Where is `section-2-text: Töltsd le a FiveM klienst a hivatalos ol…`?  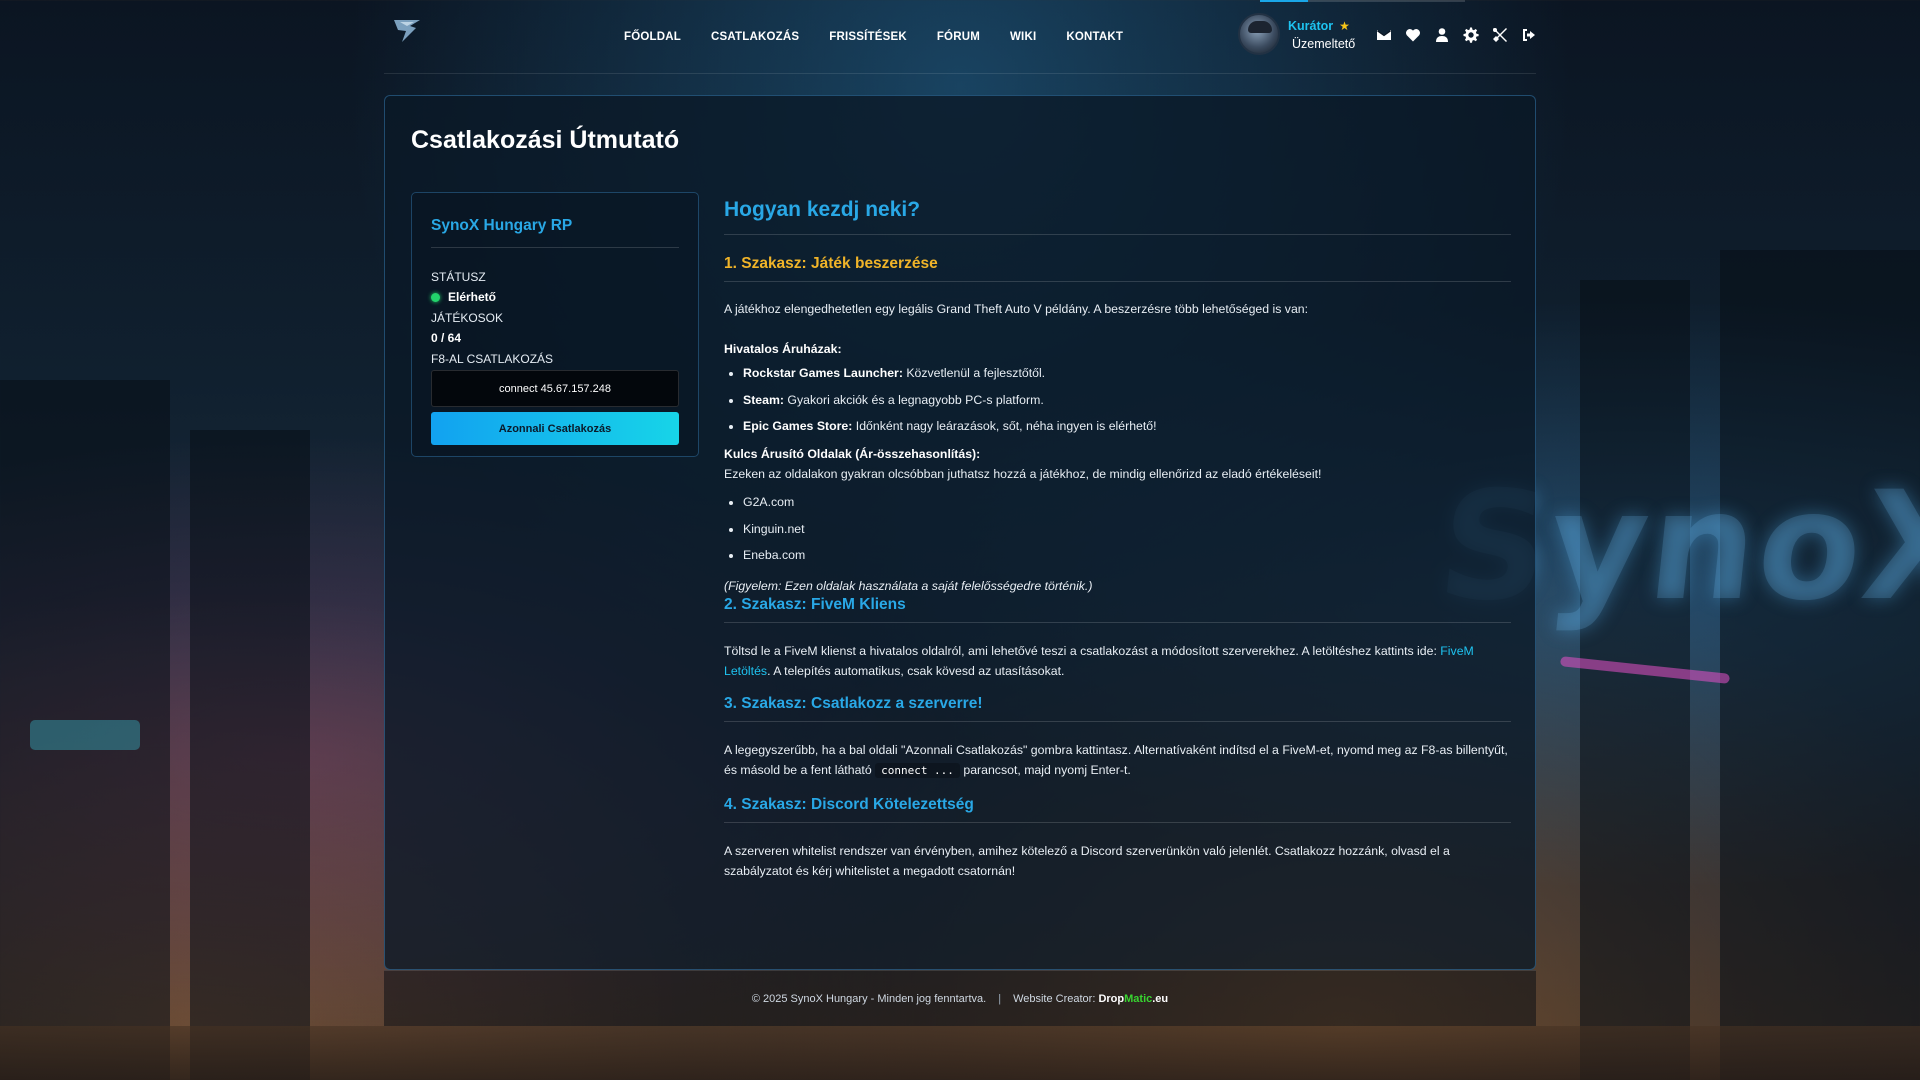 section-2-text: Töltsd le a FiveM klienst a hivatalos ol… is located at coordinates (1117, 661).